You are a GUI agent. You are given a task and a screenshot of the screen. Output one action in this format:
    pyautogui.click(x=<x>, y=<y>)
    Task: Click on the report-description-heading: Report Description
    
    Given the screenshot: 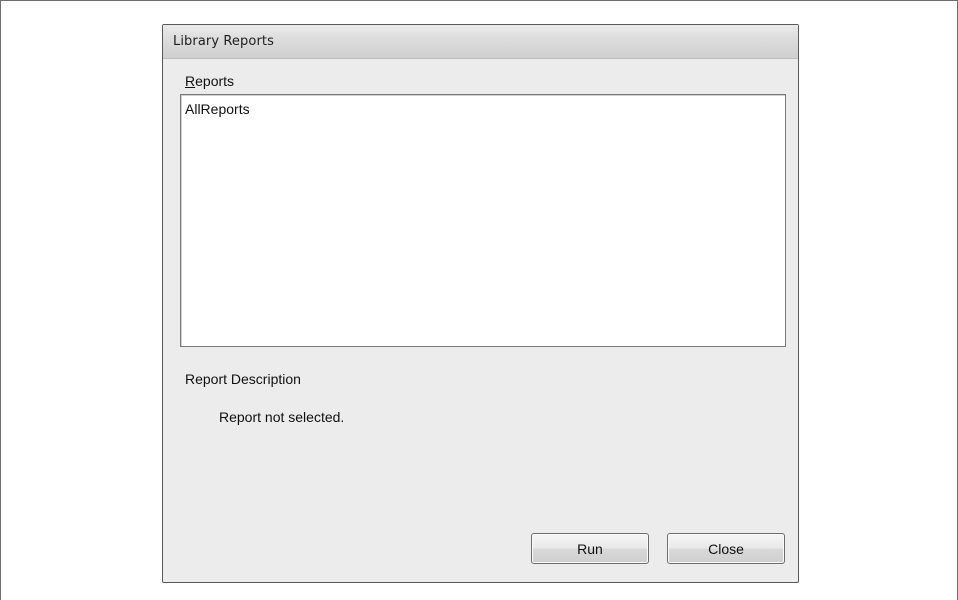 What is the action you would take?
    pyautogui.click(x=243, y=379)
    